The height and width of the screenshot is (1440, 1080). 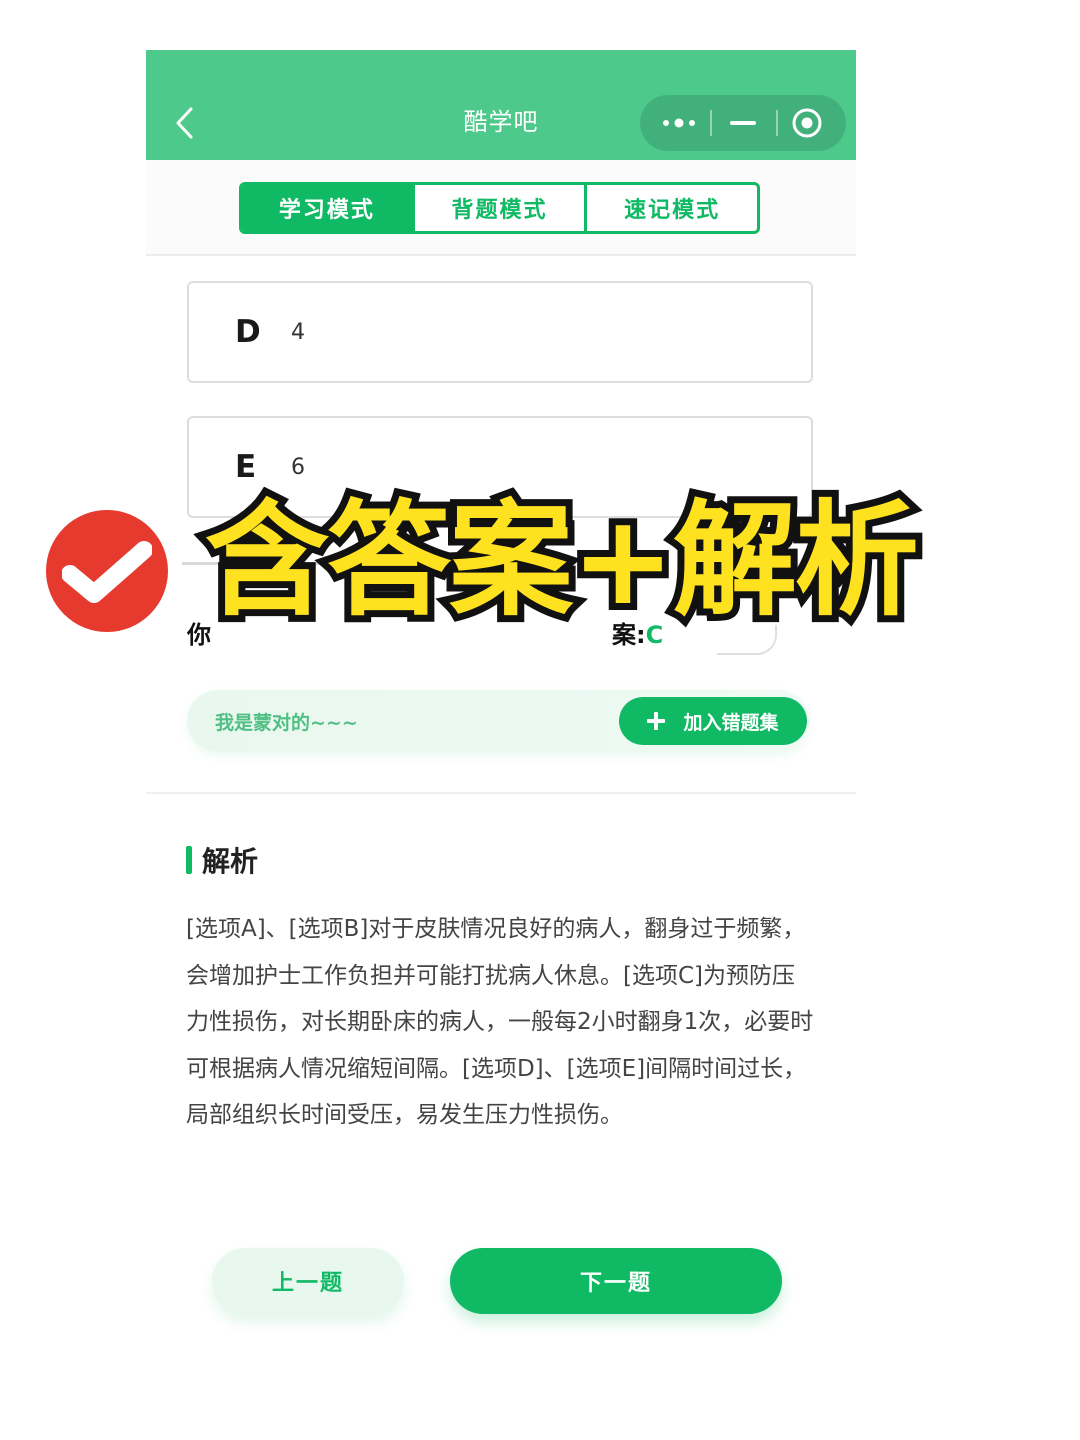 I want to click on add-to-wrong-set-label: 加入错题集, so click(x=731, y=722).